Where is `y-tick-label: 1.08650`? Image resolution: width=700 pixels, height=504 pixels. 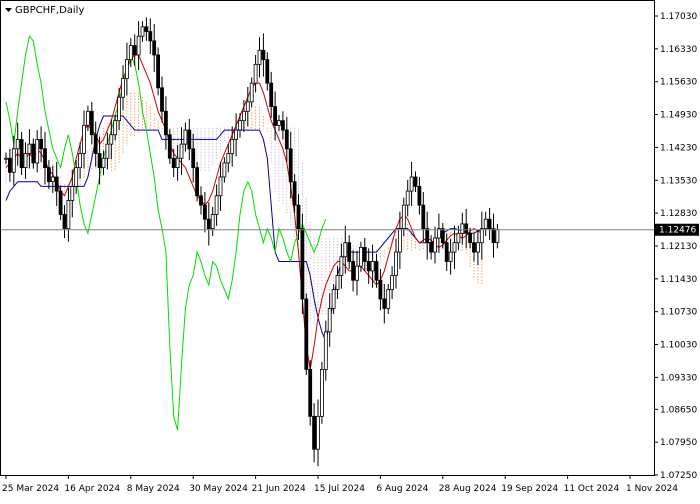 y-tick-label: 1.08650 is located at coordinates (678, 410).